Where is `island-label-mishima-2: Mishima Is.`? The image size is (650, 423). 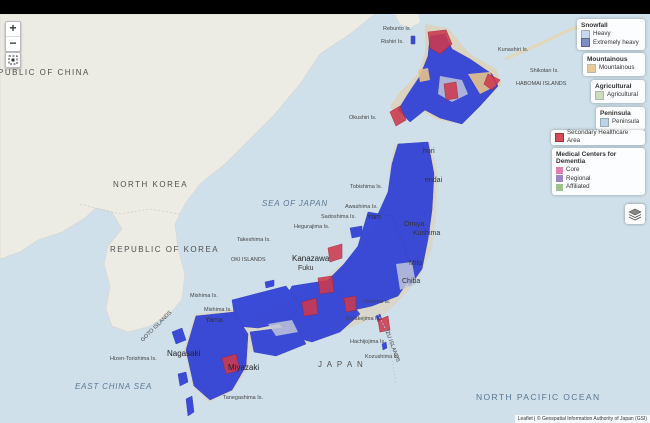
island-label-mishima-2: Mishima Is. is located at coordinates (218, 310).